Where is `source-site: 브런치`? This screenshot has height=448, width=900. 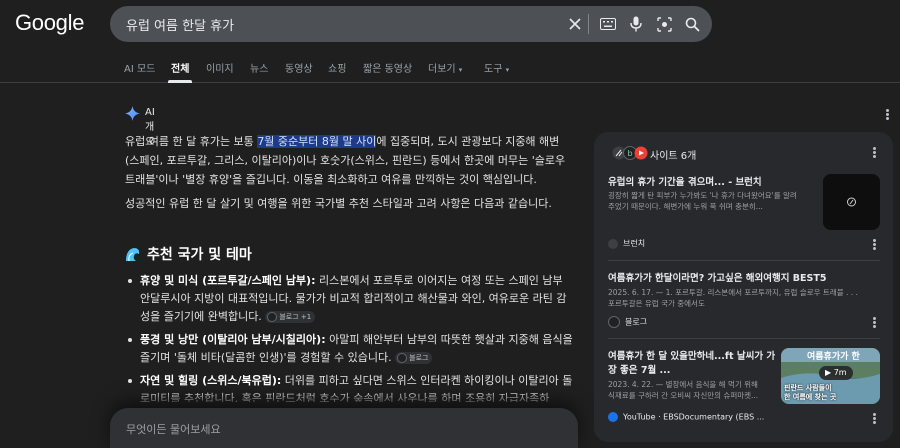 source-site: 브런치 is located at coordinates (626, 244).